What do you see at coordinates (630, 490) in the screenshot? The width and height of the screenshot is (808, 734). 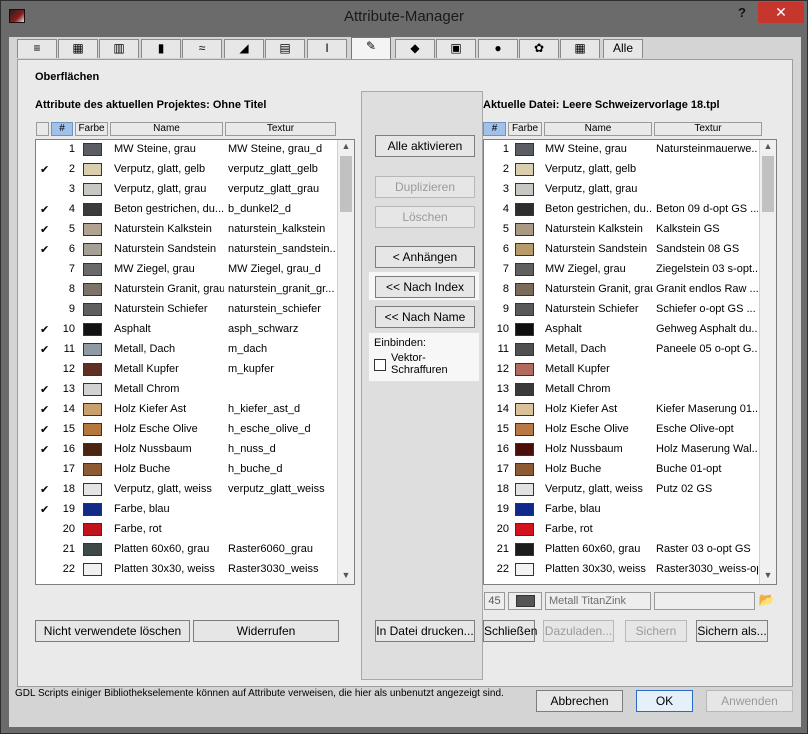 I see `table-row: 18 Verputz, glatt, weiss Putz 02 GS` at bounding box center [630, 490].